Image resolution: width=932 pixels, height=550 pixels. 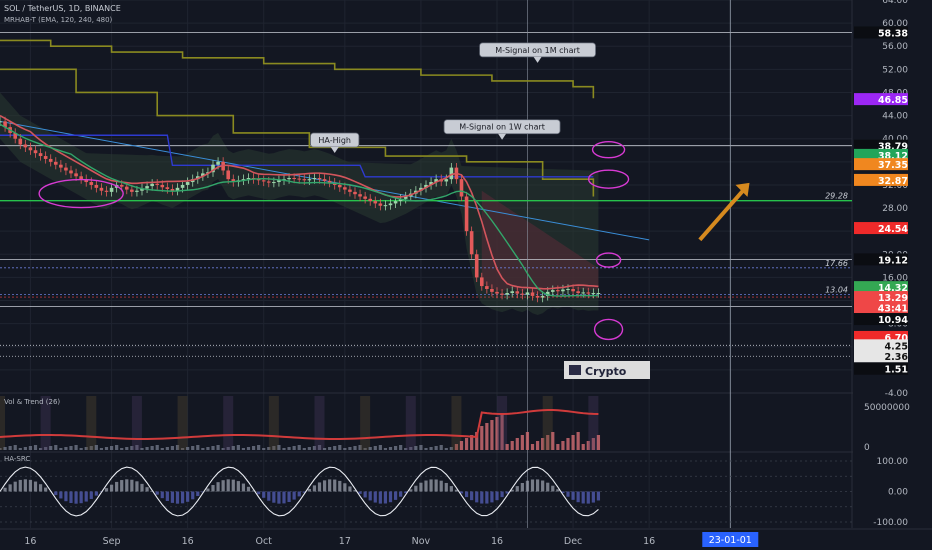 What do you see at coordinates (537, 50) in the screenshot?
I see `annotation-text-0: M-Signal on 1M chart` at bounding box center [537, 50].